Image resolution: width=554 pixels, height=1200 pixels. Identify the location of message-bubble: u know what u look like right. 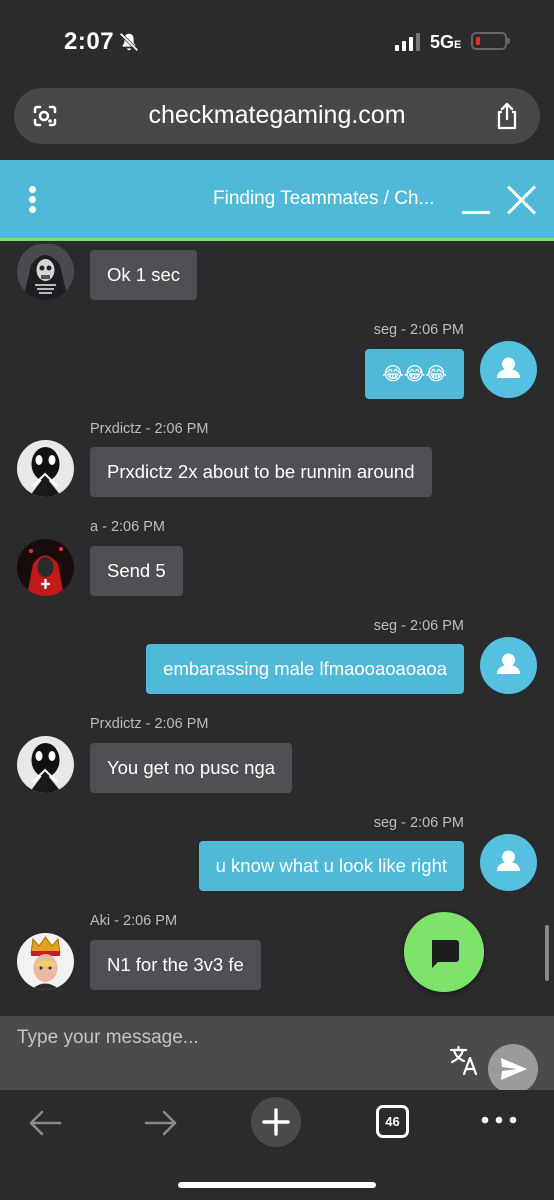
(331, 866).